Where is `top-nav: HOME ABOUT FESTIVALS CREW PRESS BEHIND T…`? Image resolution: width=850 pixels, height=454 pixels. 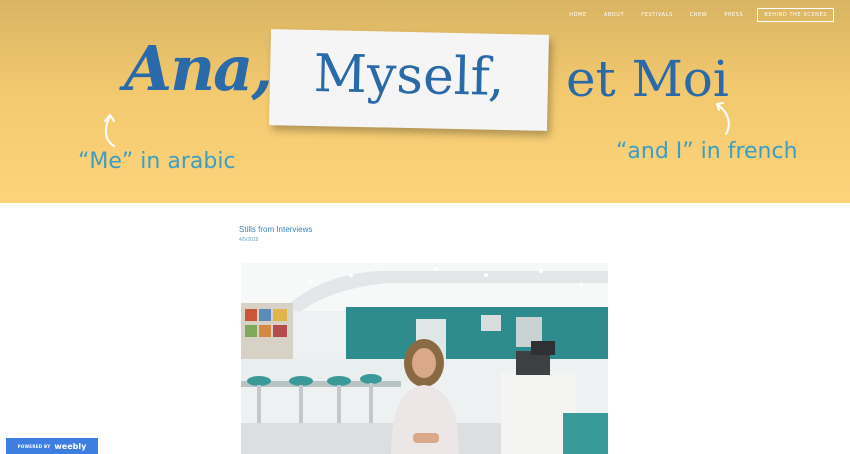
top-nav: HOME ABOUT FESTIVALS CREW PRESS BEHIND T… is located at coordinates (693, 15).